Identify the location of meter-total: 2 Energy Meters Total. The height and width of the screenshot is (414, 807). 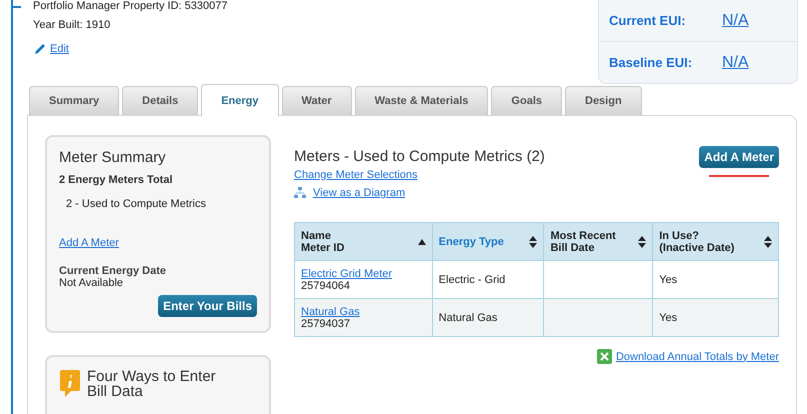
(116, 180).